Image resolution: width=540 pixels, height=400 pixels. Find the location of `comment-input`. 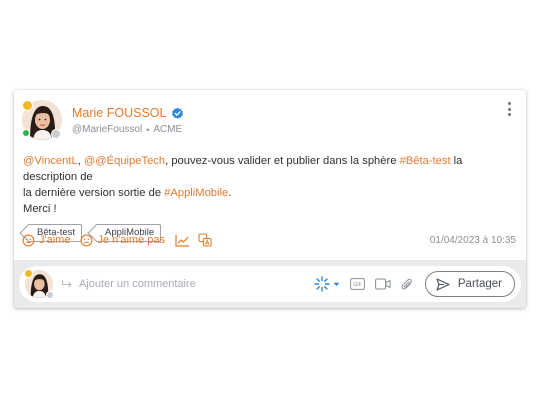

comment-input is located at coordinates (191, 284).